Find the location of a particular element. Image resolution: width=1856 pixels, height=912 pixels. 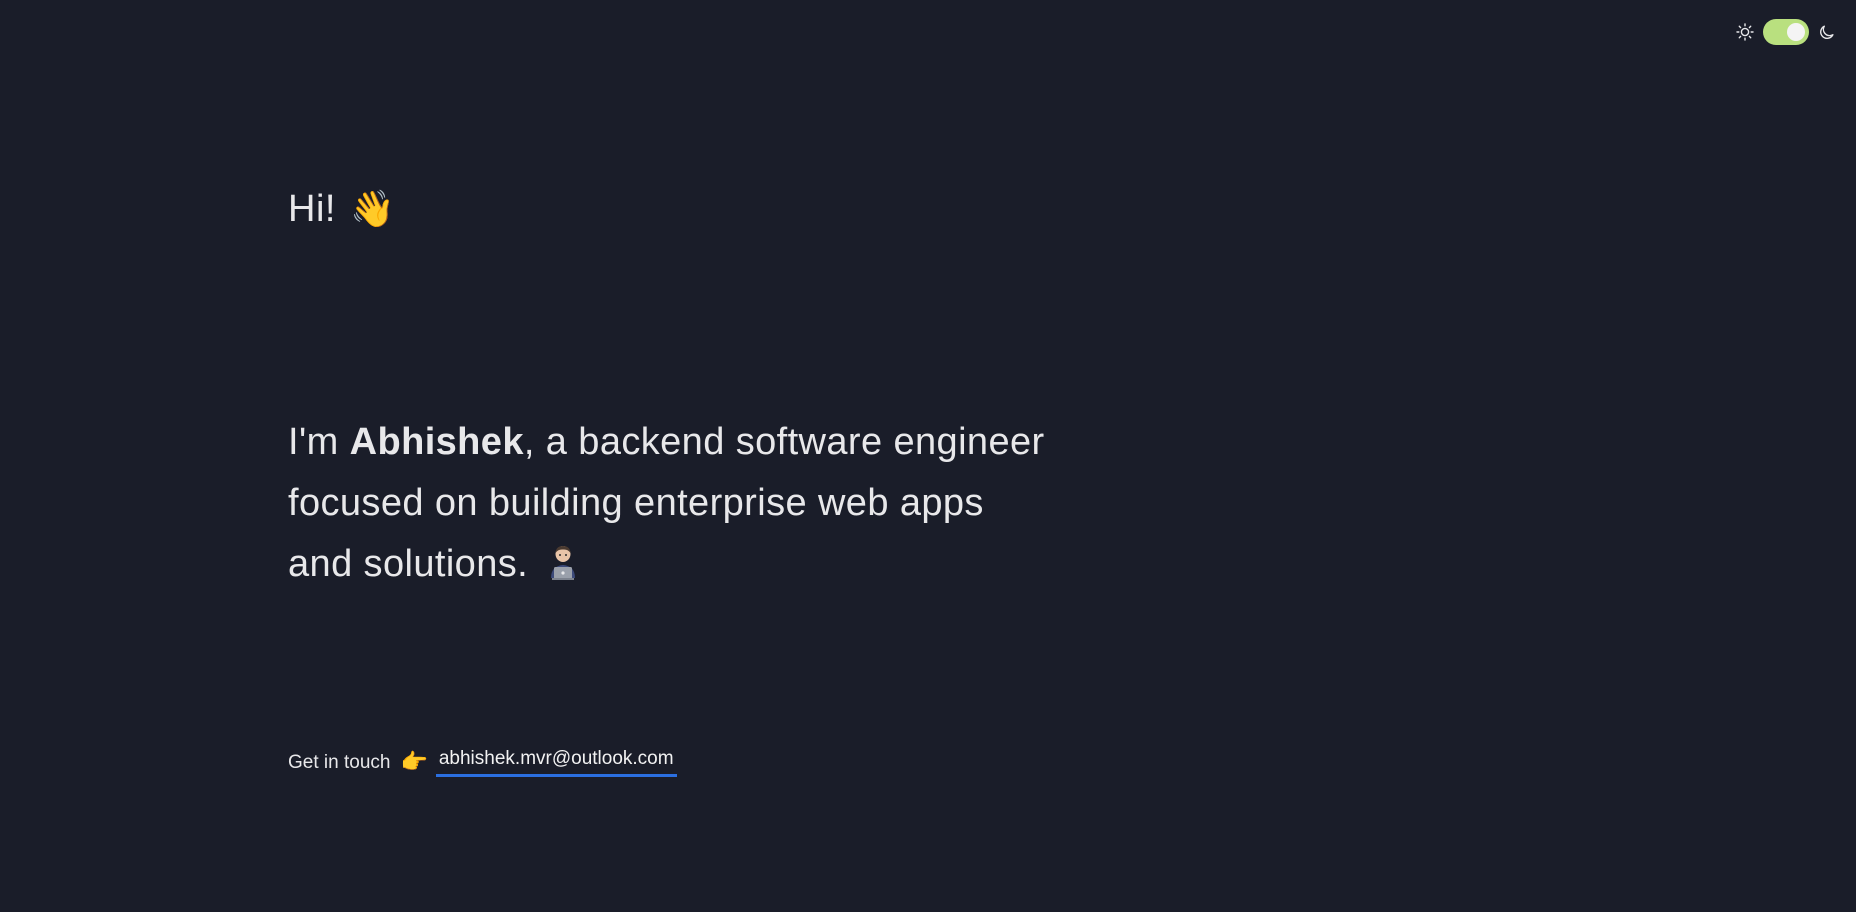

author-name: Abhishek is located at coordinates (436, 442).